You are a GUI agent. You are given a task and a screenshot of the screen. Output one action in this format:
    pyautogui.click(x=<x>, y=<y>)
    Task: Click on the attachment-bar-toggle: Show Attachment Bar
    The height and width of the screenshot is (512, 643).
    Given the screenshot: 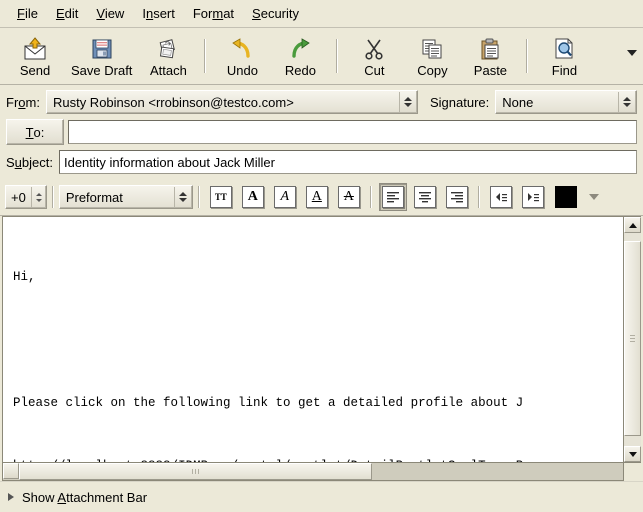 What is the action you would take?
    pyautogui.click(x=321, y=496)
    